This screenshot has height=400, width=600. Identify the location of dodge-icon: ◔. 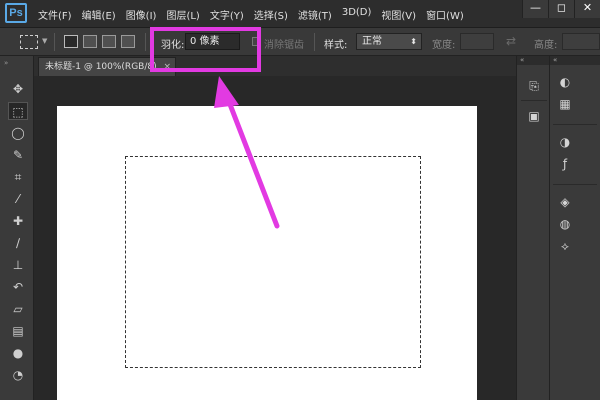
(18, 375).